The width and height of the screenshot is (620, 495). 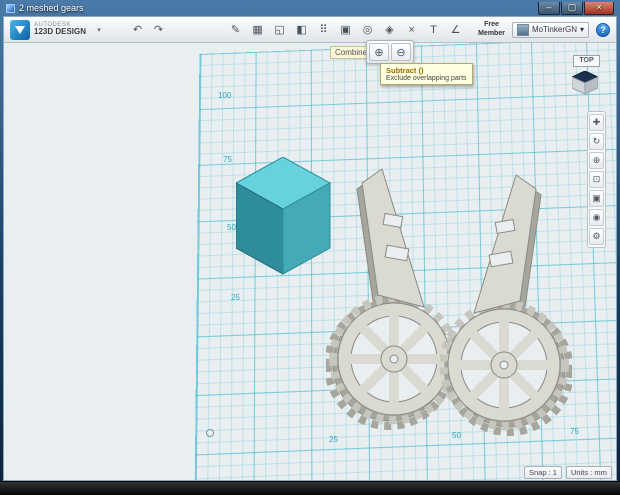 I want to click on zoom-button: ⊕, so click(x=596, y=160).